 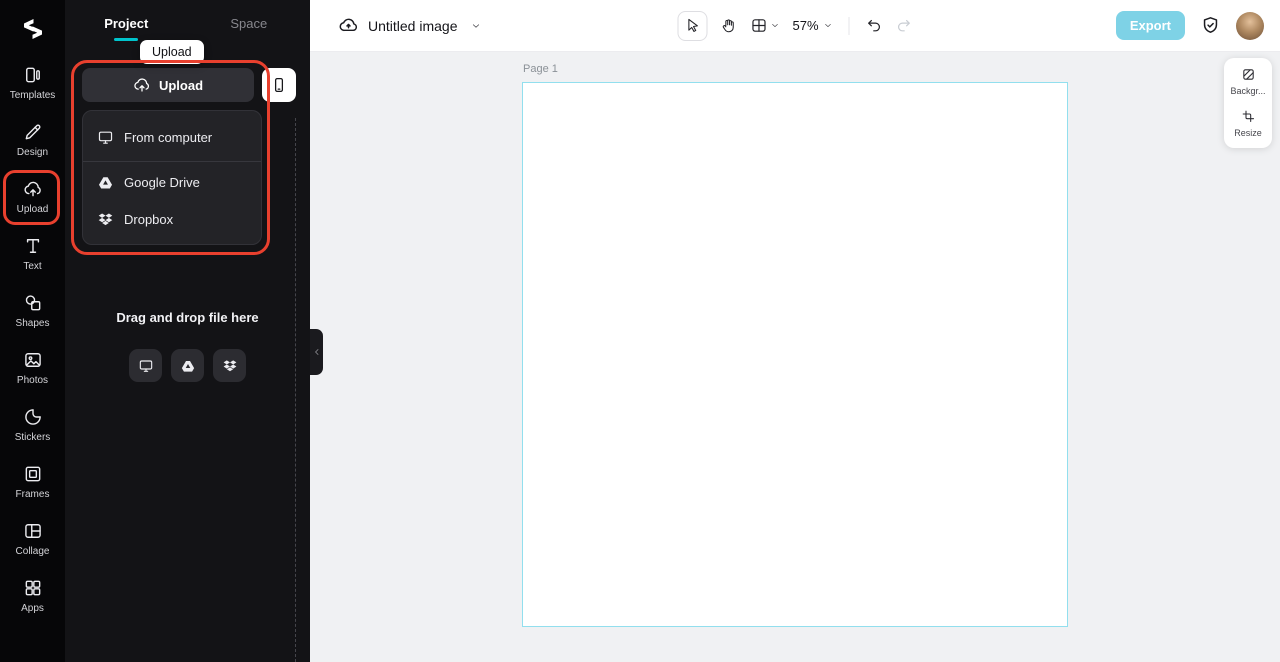 I want to click on upload-icon, so click(x=33, y=189).